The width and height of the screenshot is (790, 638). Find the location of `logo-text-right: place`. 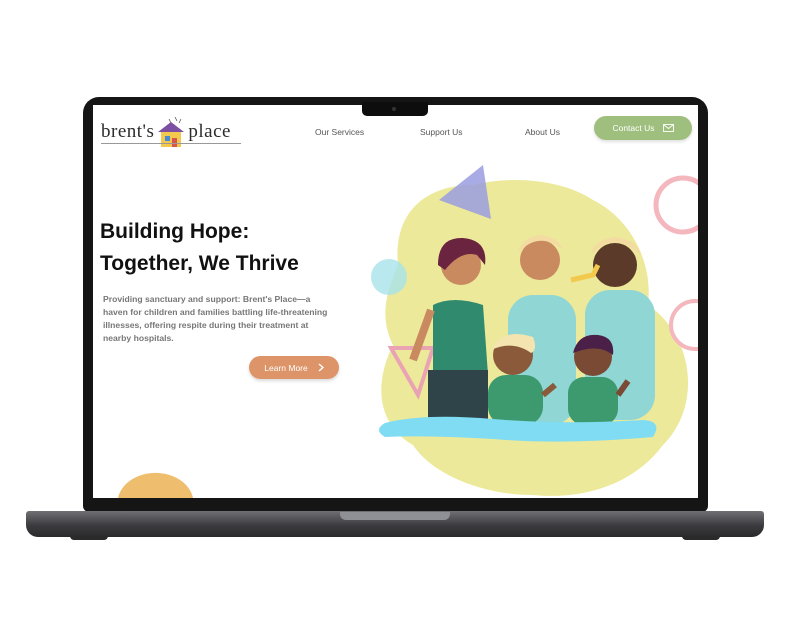

logo-text-right: place is located at coordinates (209, 131).